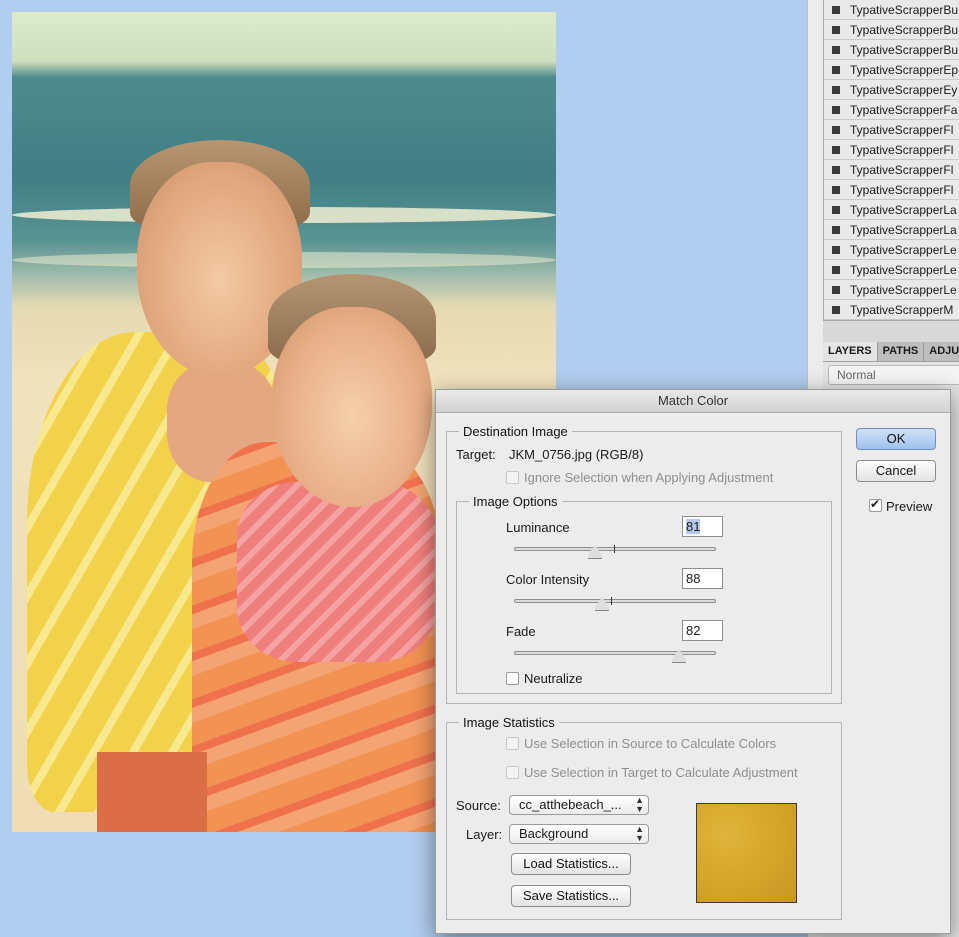  What do you see at coordinates (515, 431) in the screenshot?
I see `destination-image-legend: Destination Image` at bounding box center [515, 431].